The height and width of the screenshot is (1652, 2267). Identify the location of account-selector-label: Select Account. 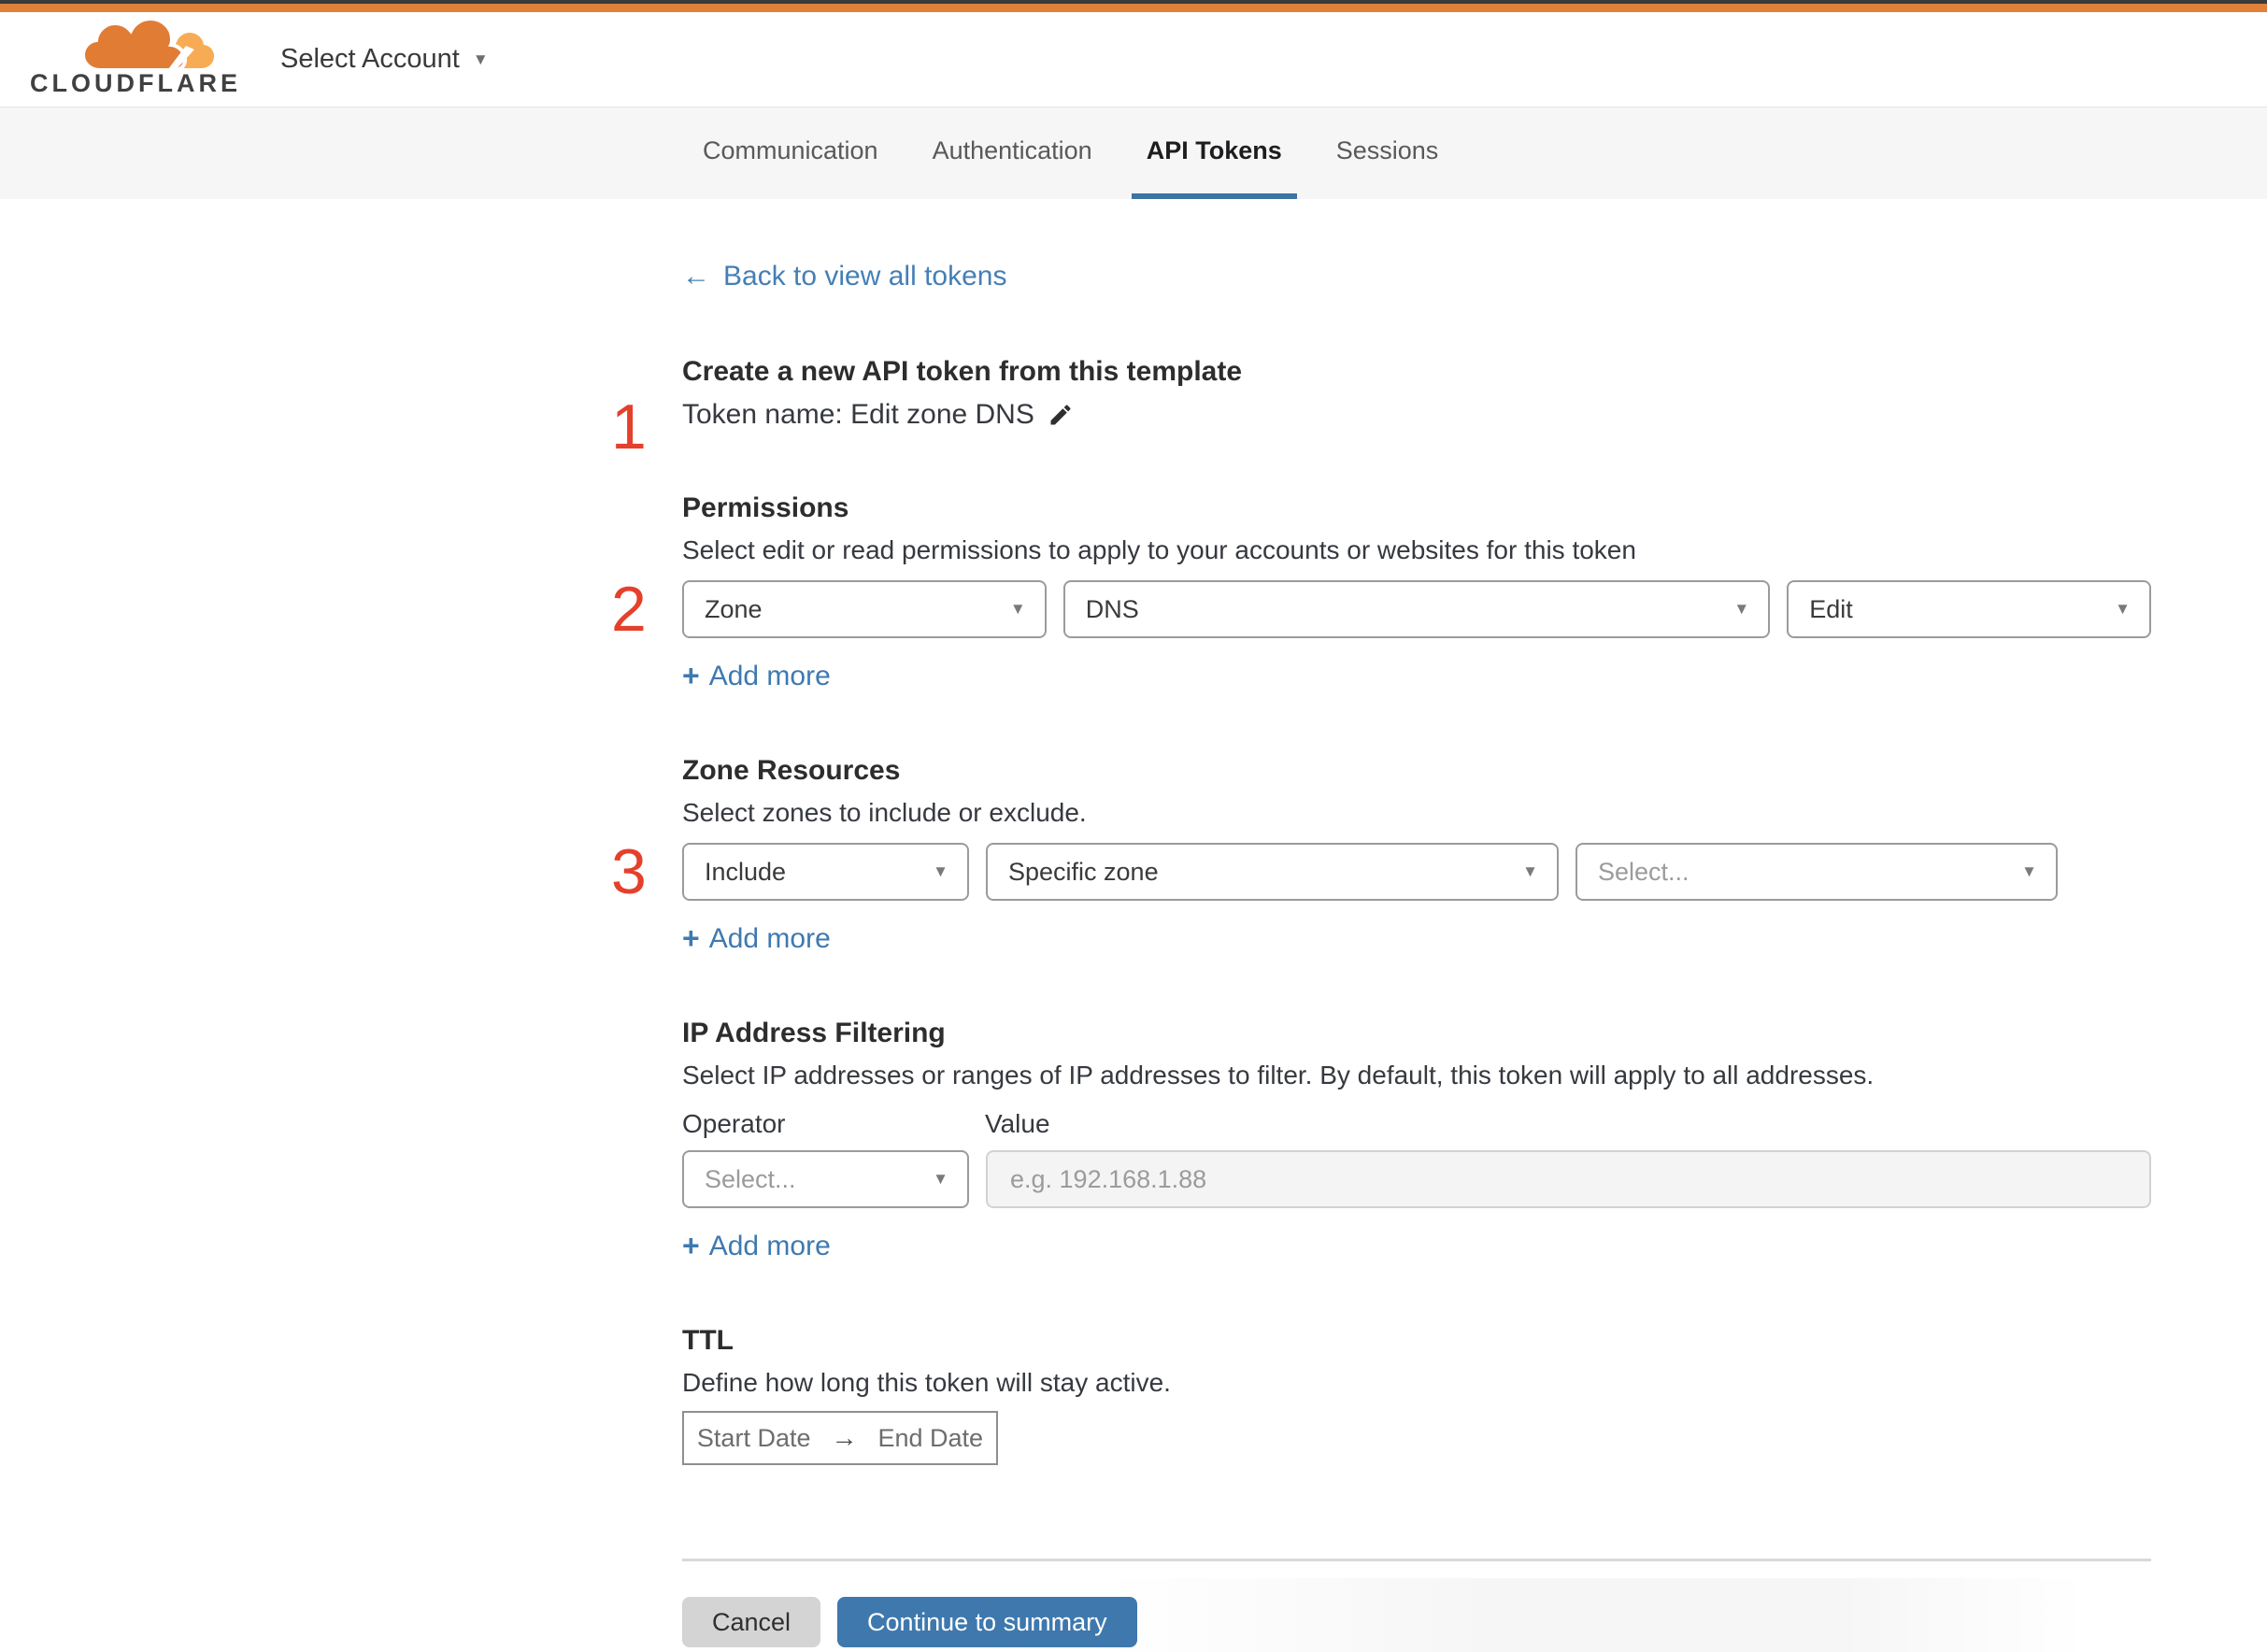
(370, 59).